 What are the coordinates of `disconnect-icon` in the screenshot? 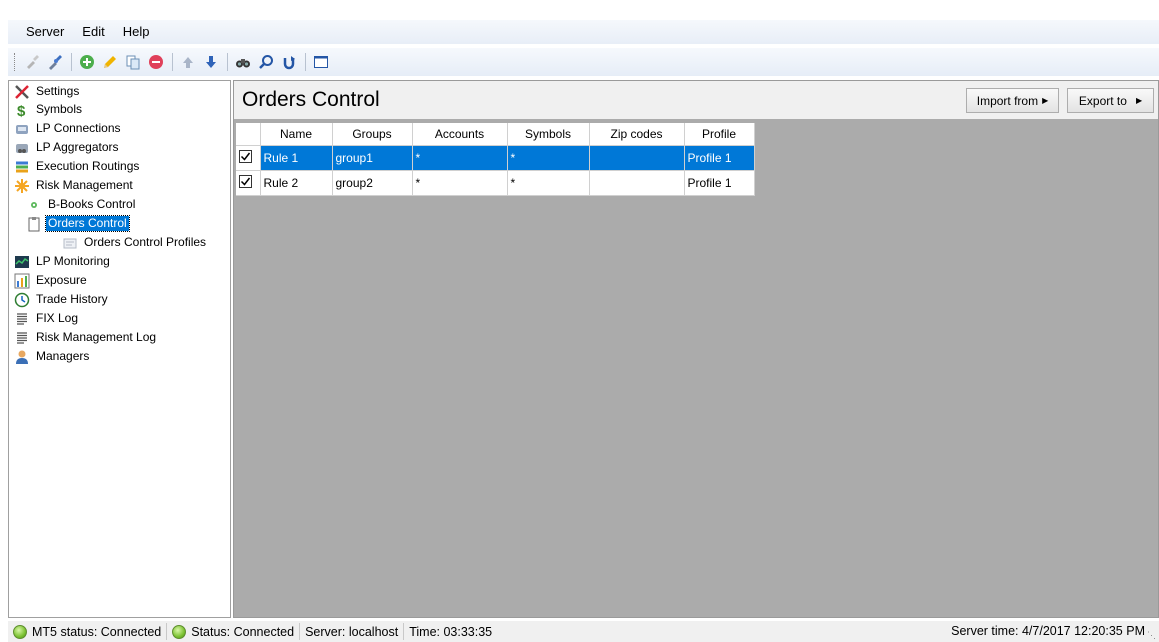 It's located at (55, 62).